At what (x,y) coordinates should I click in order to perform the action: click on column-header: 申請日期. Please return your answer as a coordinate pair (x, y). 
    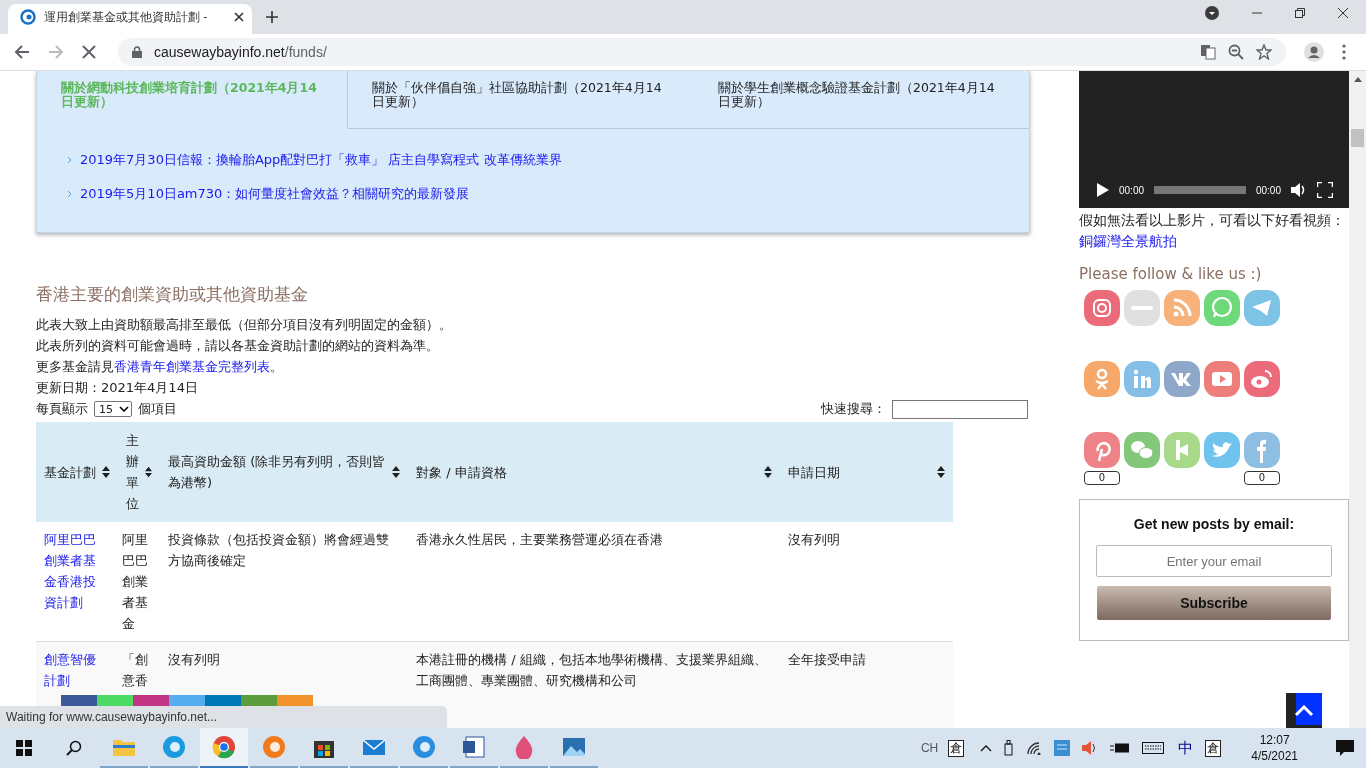
    Looking at the image, I should click on (866, 472).